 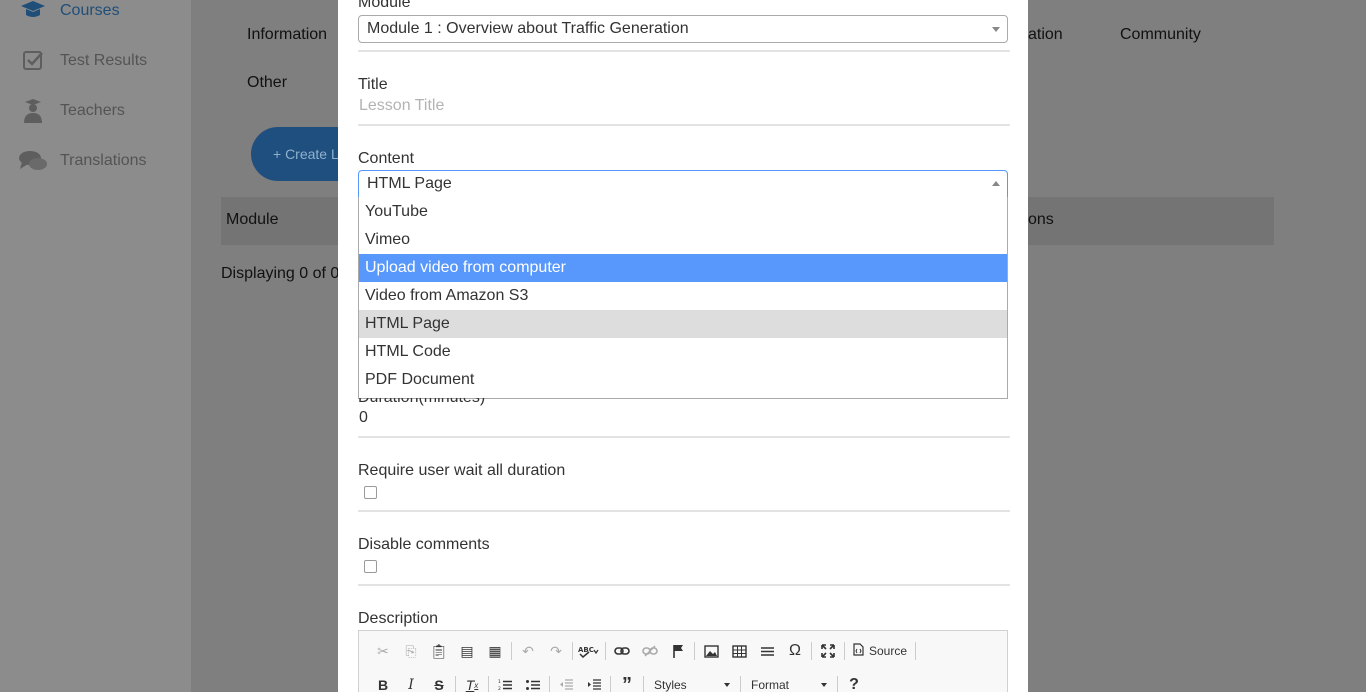 What do you see at coordinates (767, 651) in the screenshot?
I see `horizontal-line-icon` at bounding box center [767, 651].